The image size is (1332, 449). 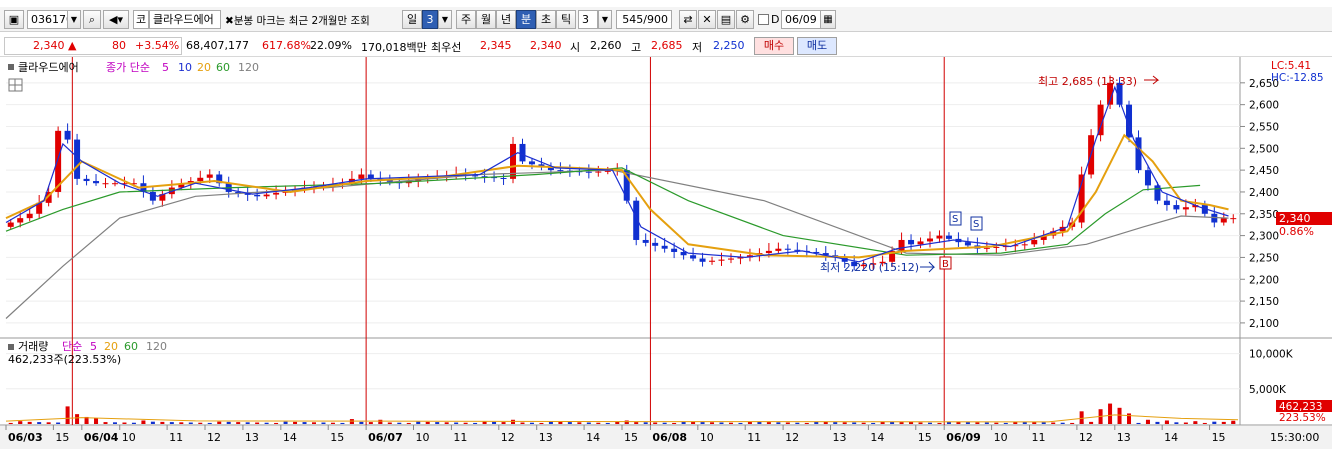 I want to click on vol-ma-period-120: 120, so click(x=156, y=346).